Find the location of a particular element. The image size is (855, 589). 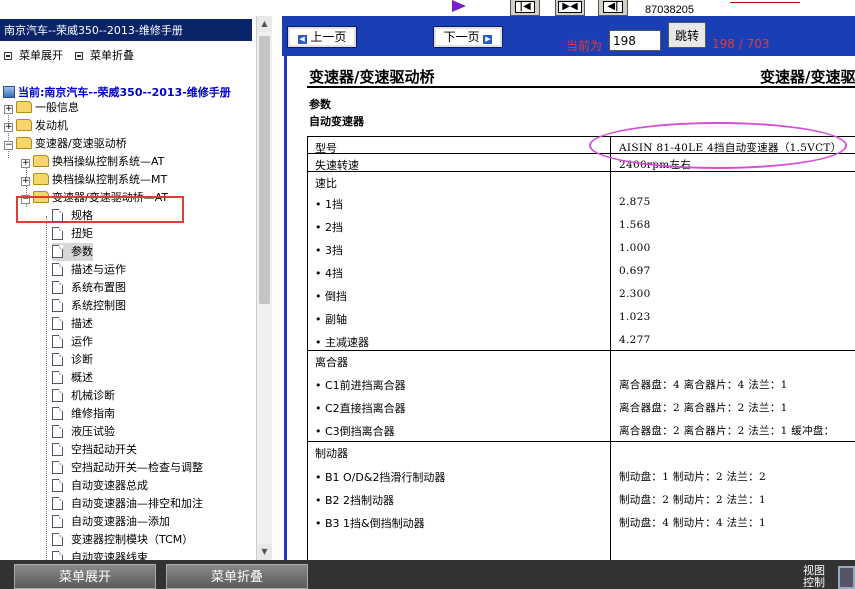

table-row: • 2挡 1.568 is located at coordinates (581, 226).